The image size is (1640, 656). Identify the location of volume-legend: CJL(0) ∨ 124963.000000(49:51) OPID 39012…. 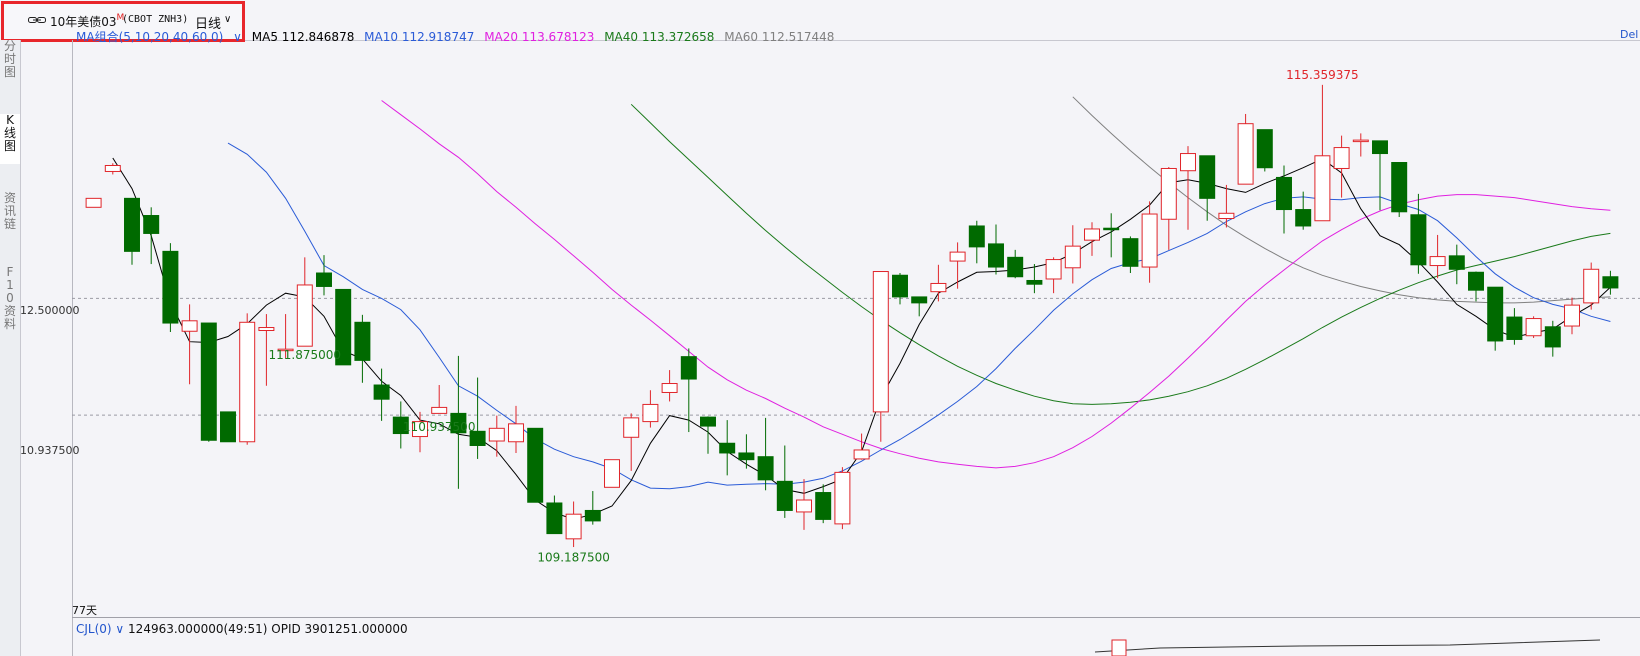
(242, 629).